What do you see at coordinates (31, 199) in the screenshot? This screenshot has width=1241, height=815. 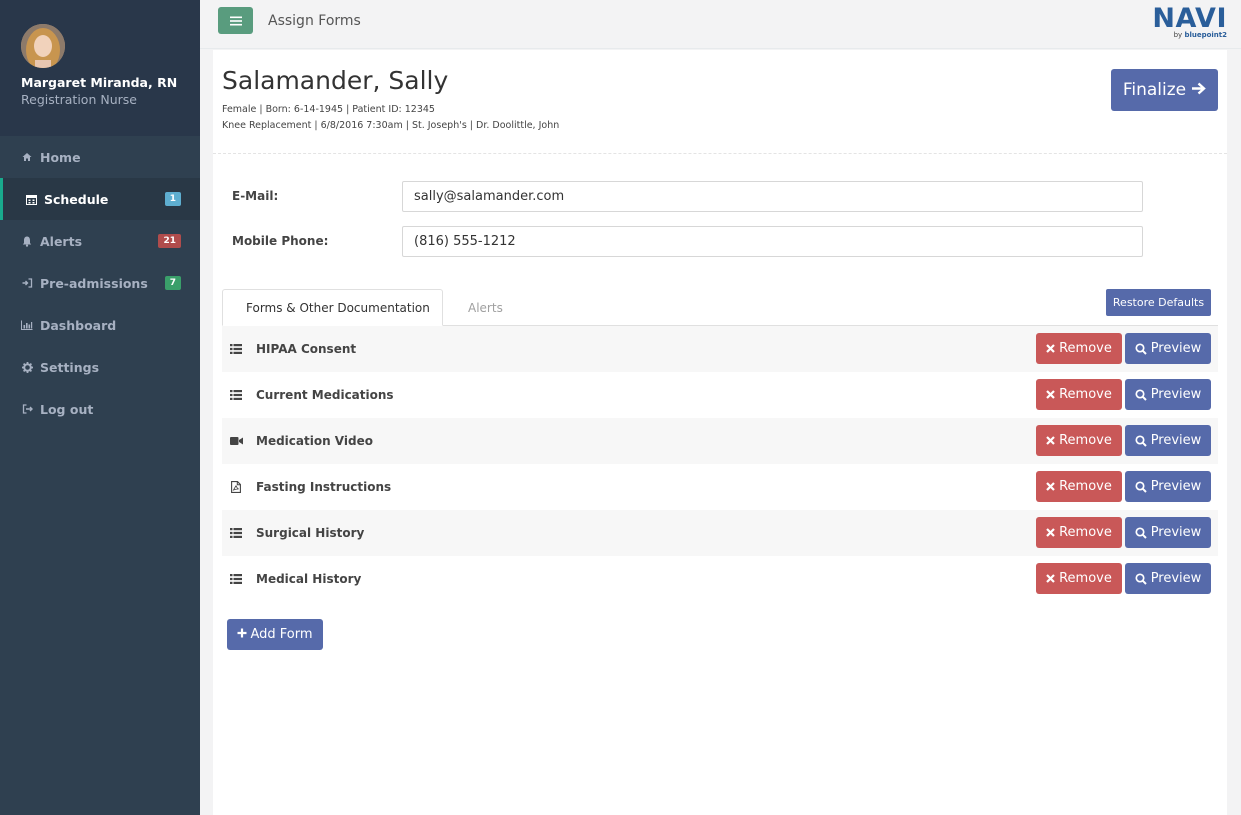 I see `calendar-icon` at bounding box center [31, 199].